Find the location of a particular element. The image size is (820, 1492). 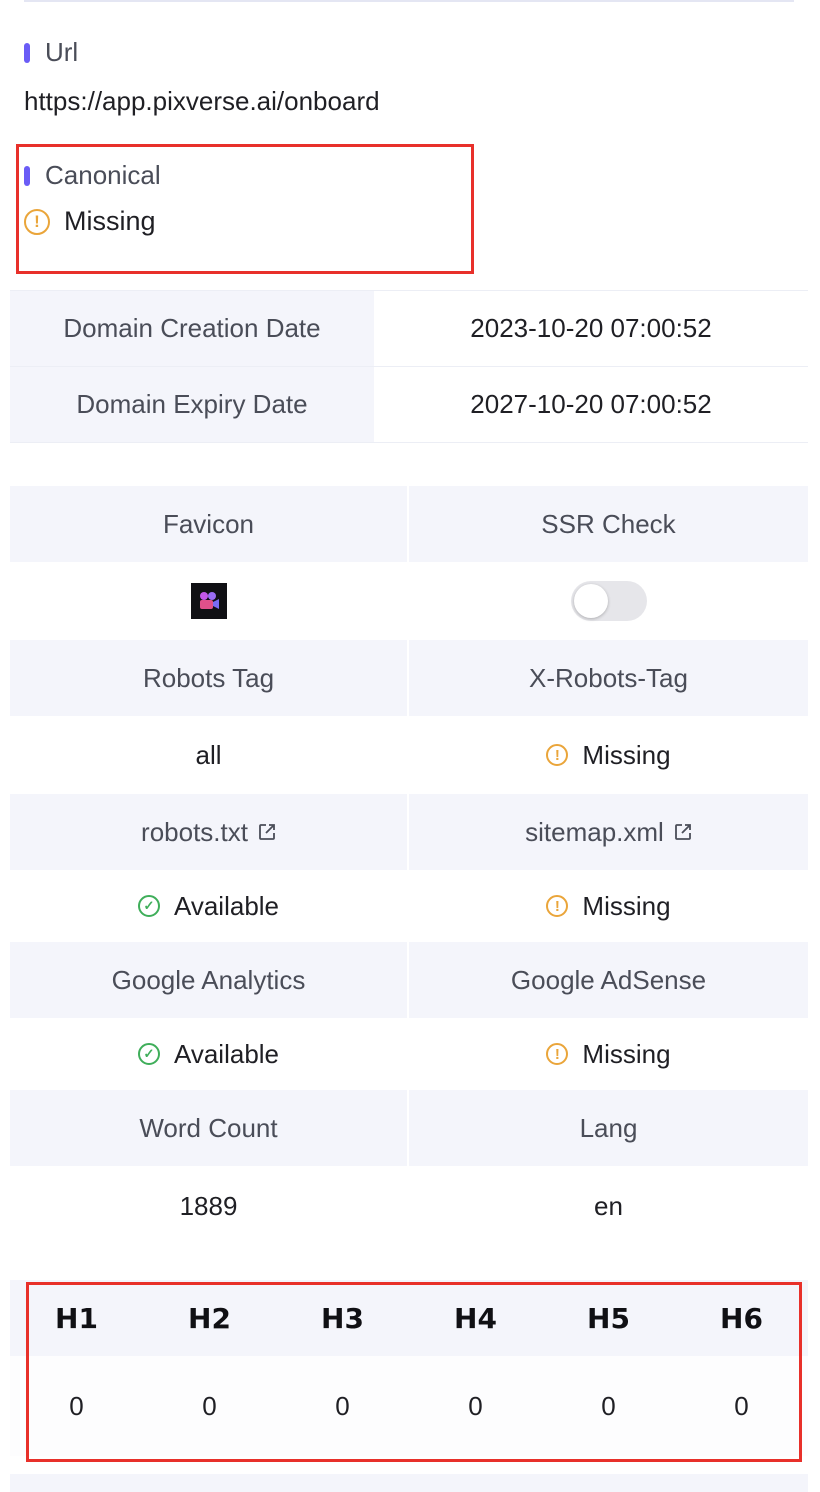

sitemap-cell: ! Missing is located at coordinates (608, 906).